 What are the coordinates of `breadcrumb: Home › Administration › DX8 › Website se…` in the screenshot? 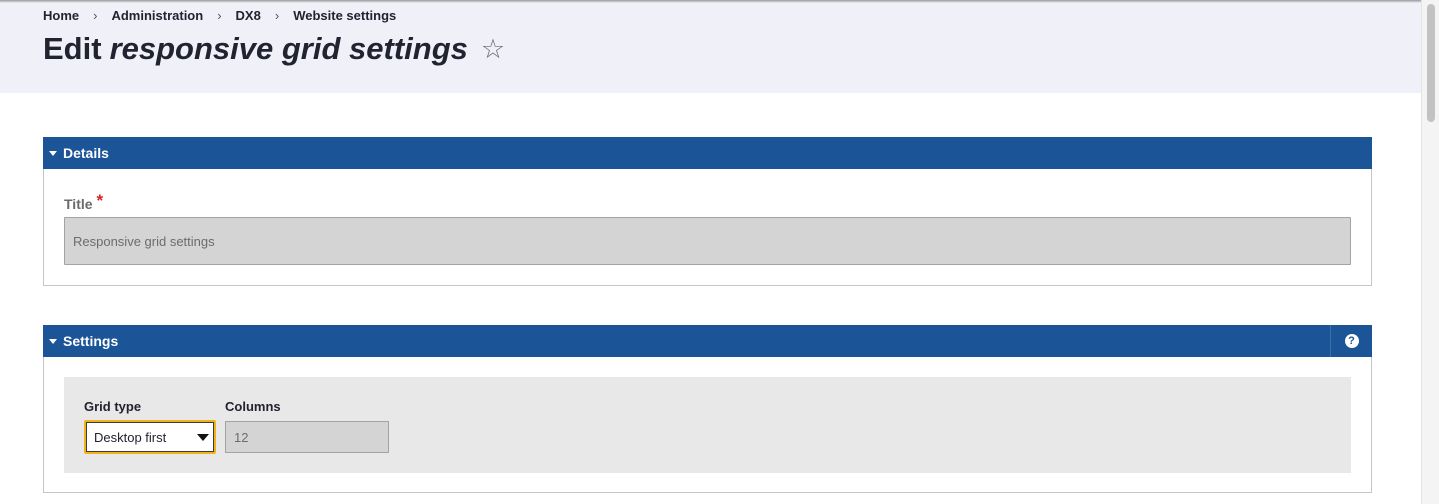 It's located at (219, 15).